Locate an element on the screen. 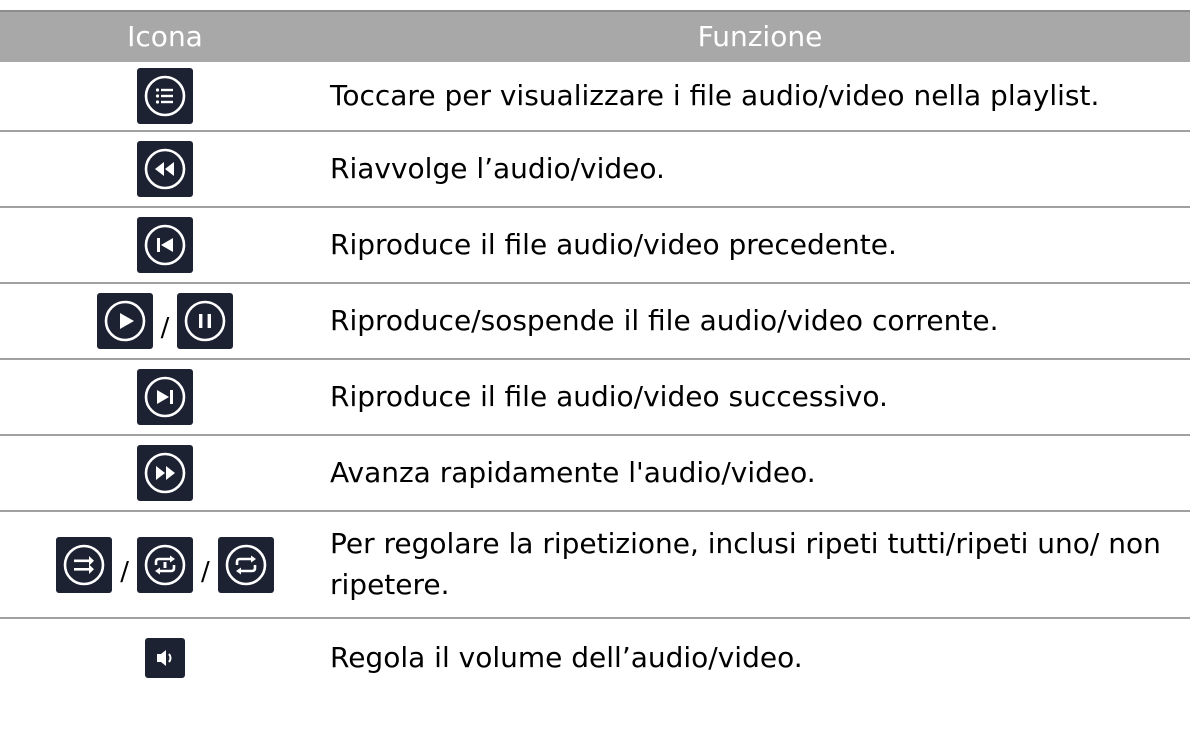  icon-cell: / is located at coordinates (165, 321).